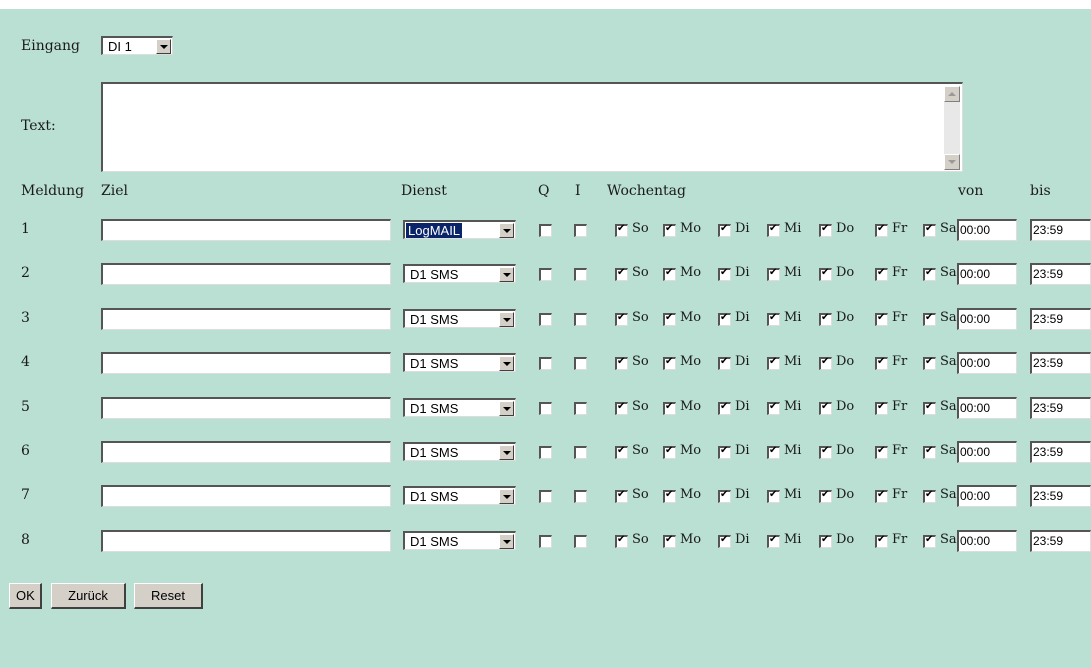 The width and height of the screenshot is (1091, 668). Describe the element at coordinates (952, 162) in the screenshot. I see `scroll-down-arrow-icon` at that location.